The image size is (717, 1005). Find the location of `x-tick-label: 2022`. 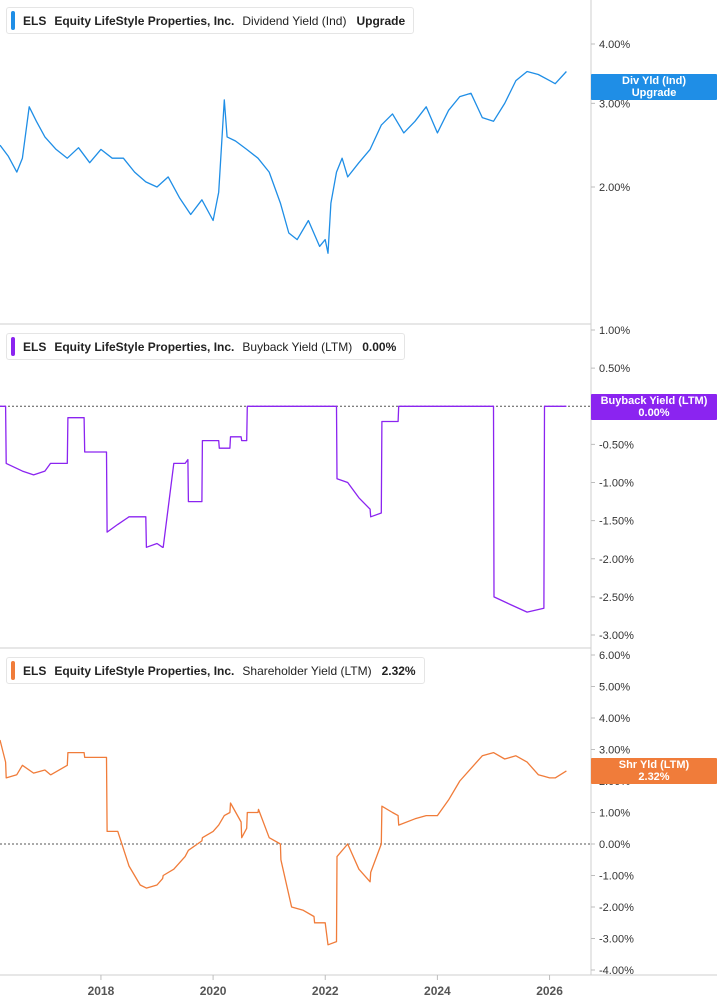

x-tick-label: 2022 is located at coordinates (325, 991).